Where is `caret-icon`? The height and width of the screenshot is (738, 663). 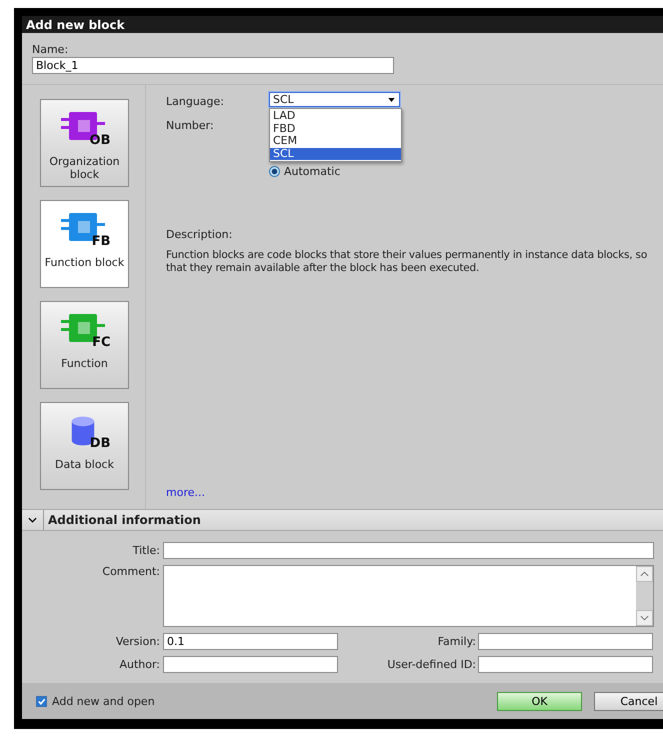 caret-icon is located at coordinates (391, 100).